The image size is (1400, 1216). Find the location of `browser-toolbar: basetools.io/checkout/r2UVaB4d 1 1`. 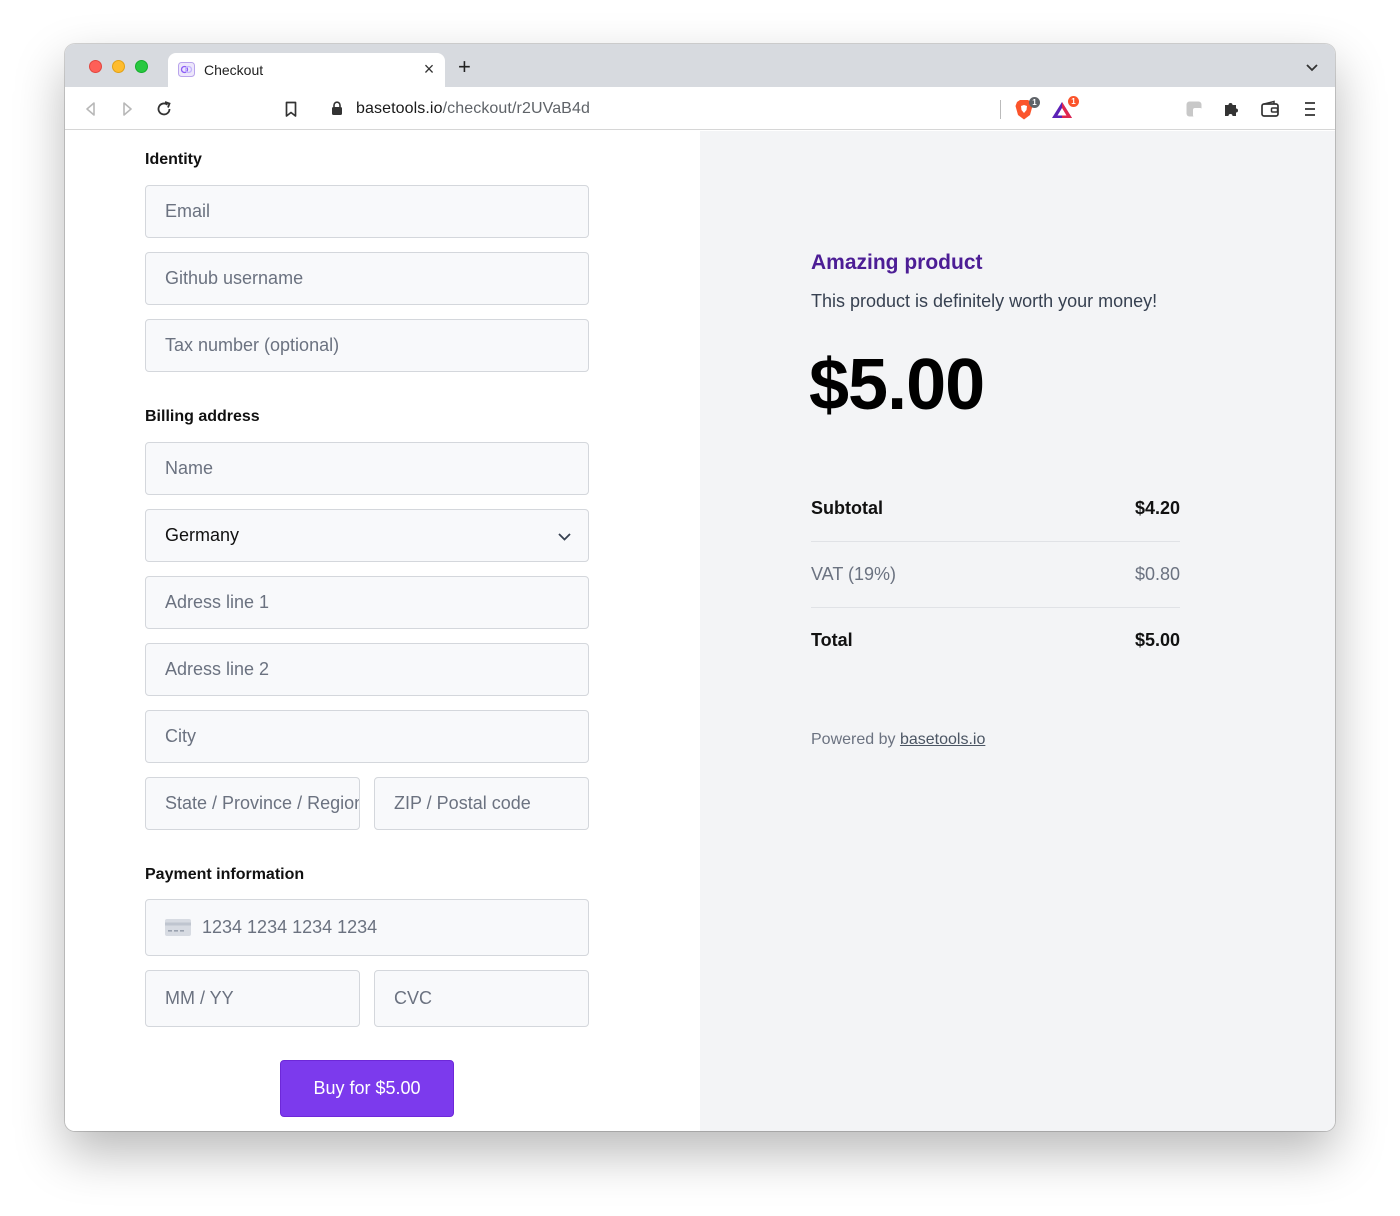

browser-toolbar: basetools.io/checkout/r2UVaB4d 1 1 is located at coordinates (700, 108).